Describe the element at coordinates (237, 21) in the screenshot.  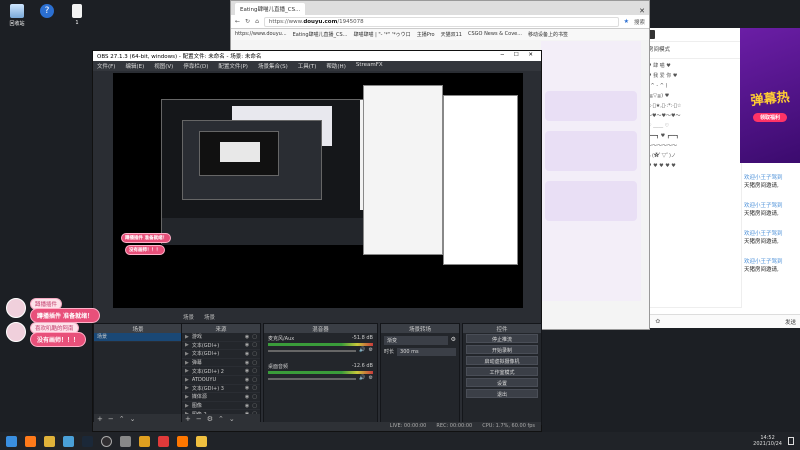
I see `back-icon: ←` at that location.